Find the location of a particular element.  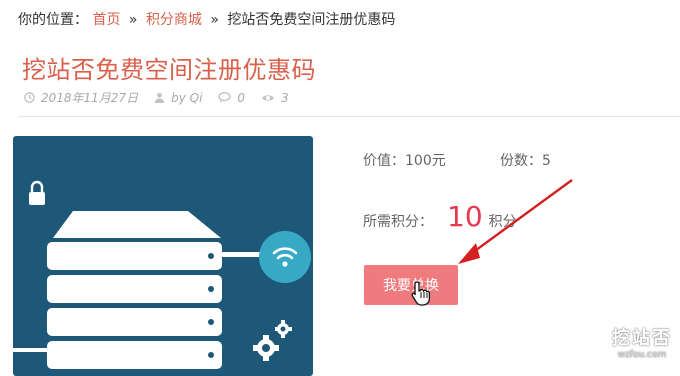

breadcrumb-prefix: 你的位置： is located at coordinates (53, 20).